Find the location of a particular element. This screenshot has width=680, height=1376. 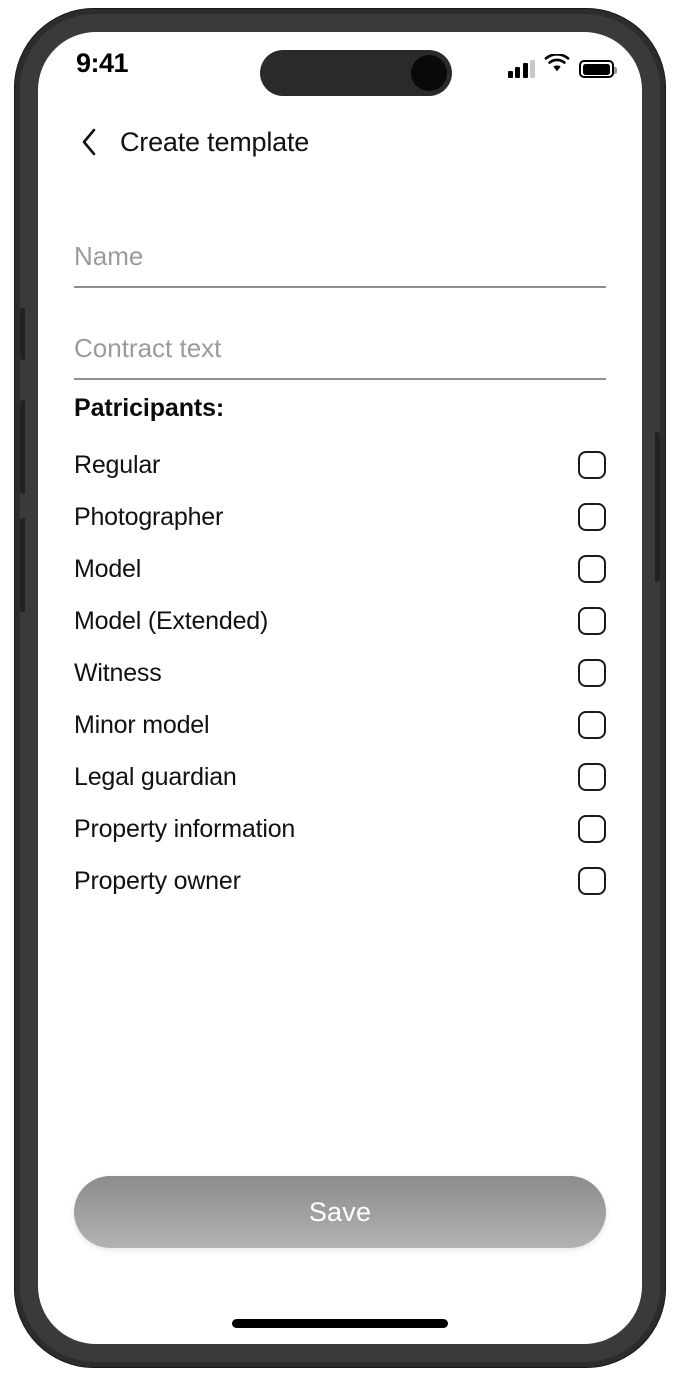

participant-row-model: Model is located at coordinates (340, 569).